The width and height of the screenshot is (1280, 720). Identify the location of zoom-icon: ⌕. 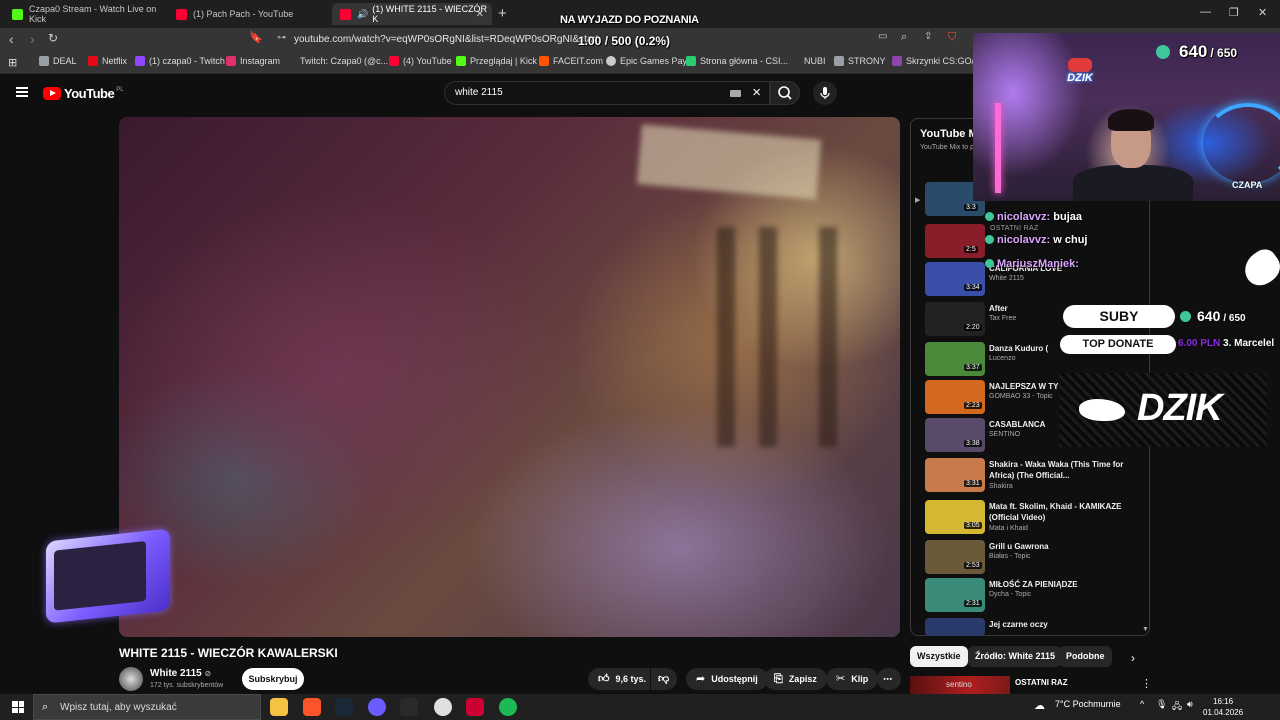
(904, 37).